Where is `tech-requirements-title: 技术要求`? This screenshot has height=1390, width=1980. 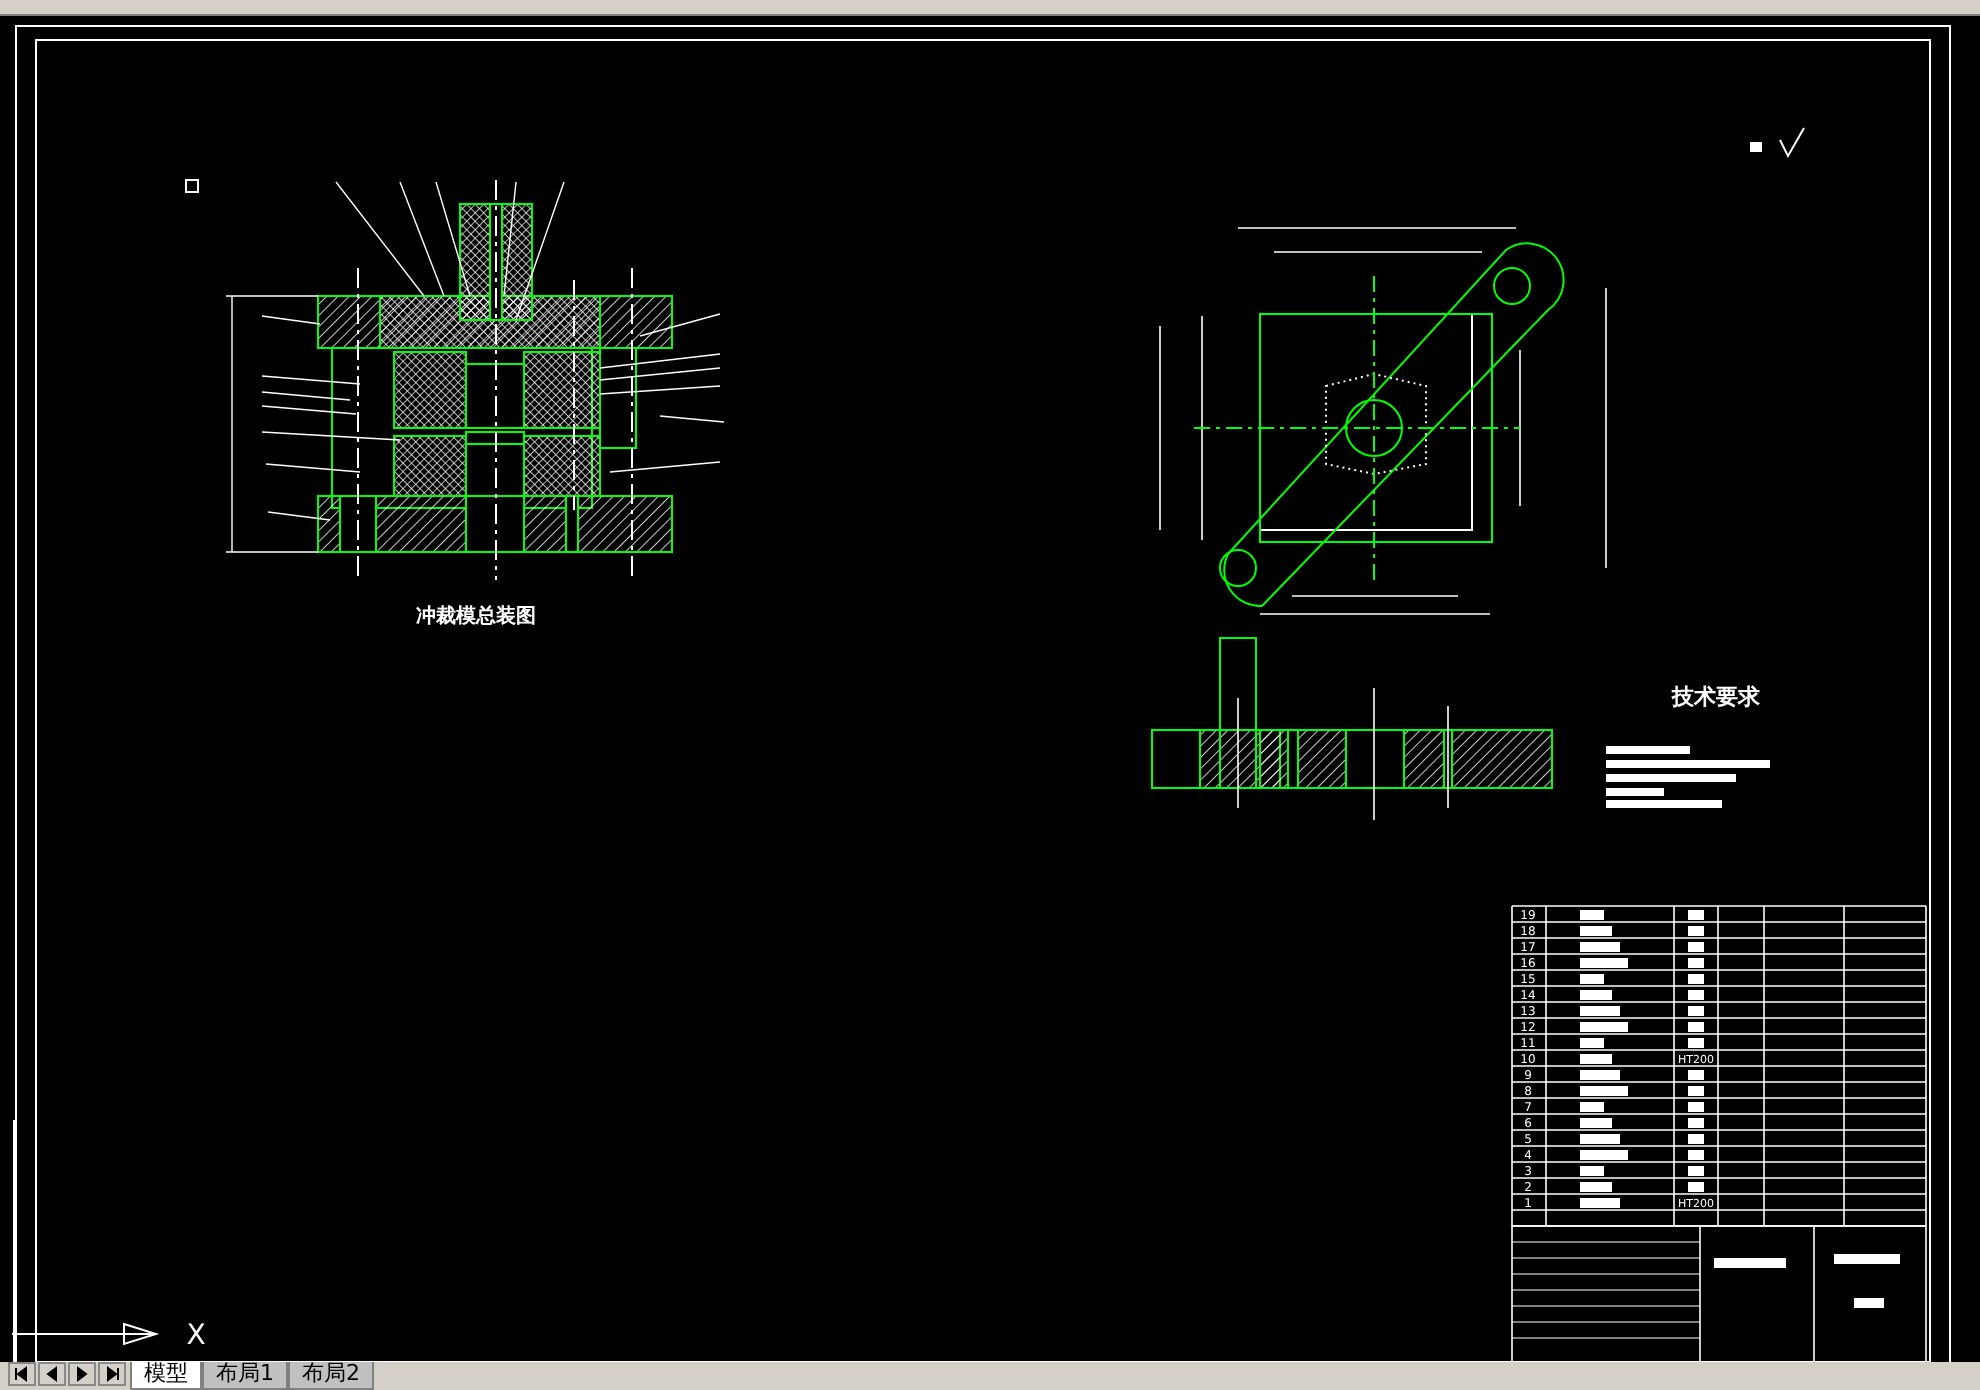 tech-requirements-title: 技术要求 is located at coordinates (1716, 697).